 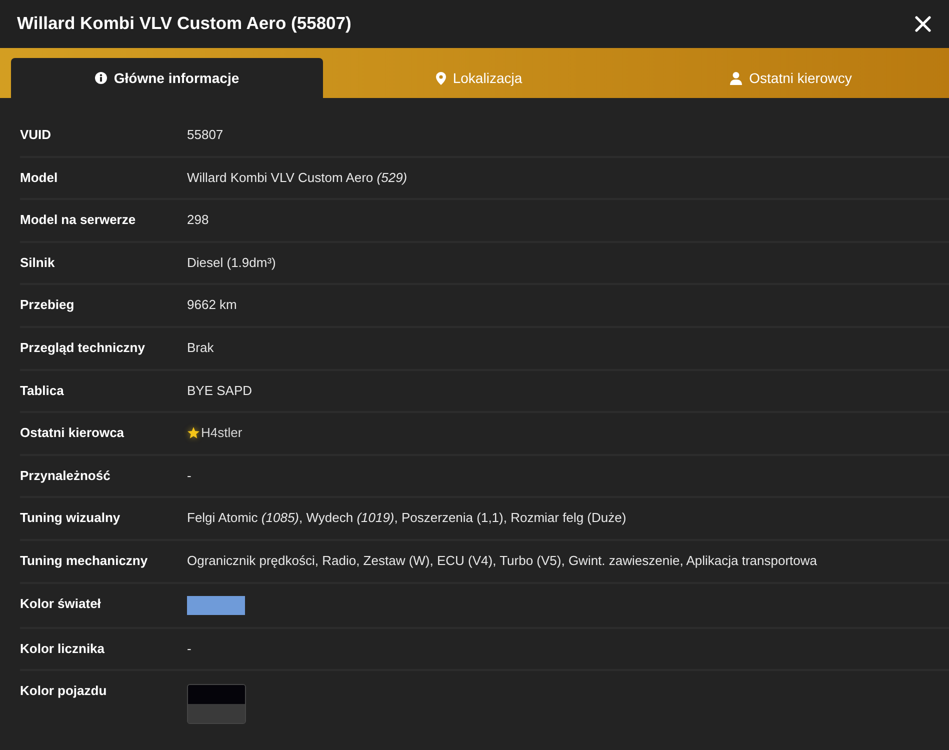 I want to click on user-icon, so click(x=736, y=78).